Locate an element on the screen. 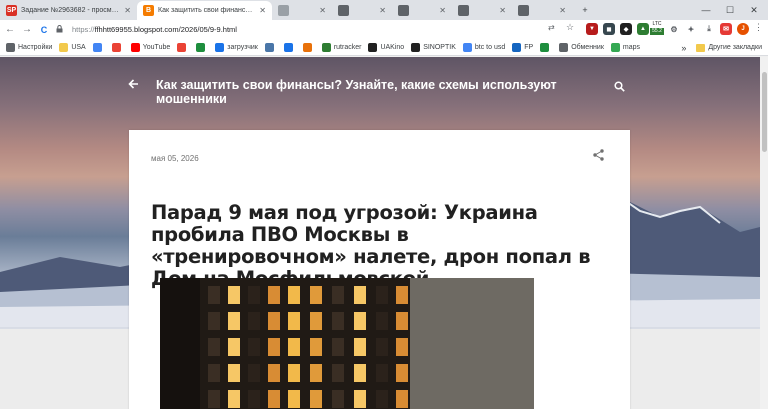 This screenshot has height=409, width=768. bookmark-star-icon: ☆ is located at coordinates (570, 27).